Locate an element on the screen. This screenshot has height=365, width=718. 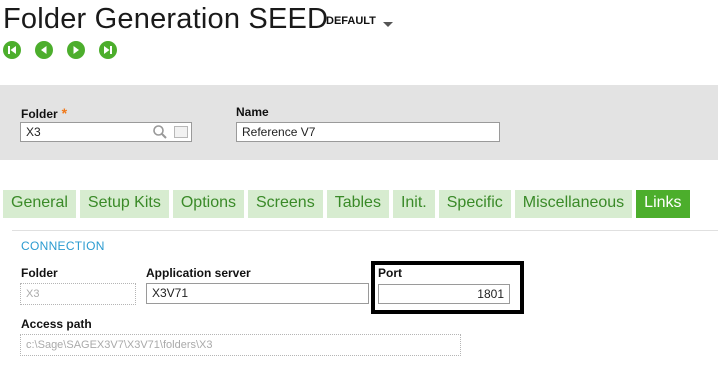
port-highlight-box is located at coordinates (447, 287).